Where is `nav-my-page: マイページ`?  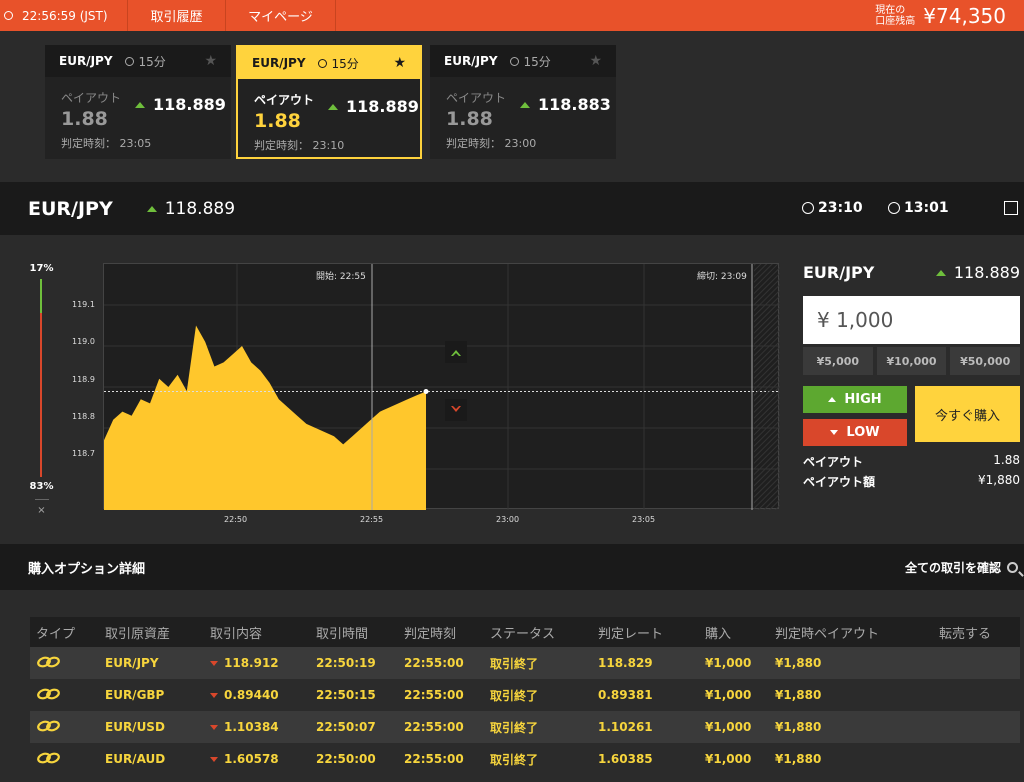
nav-my-page: マイページ is located at coordinates (281, 15).